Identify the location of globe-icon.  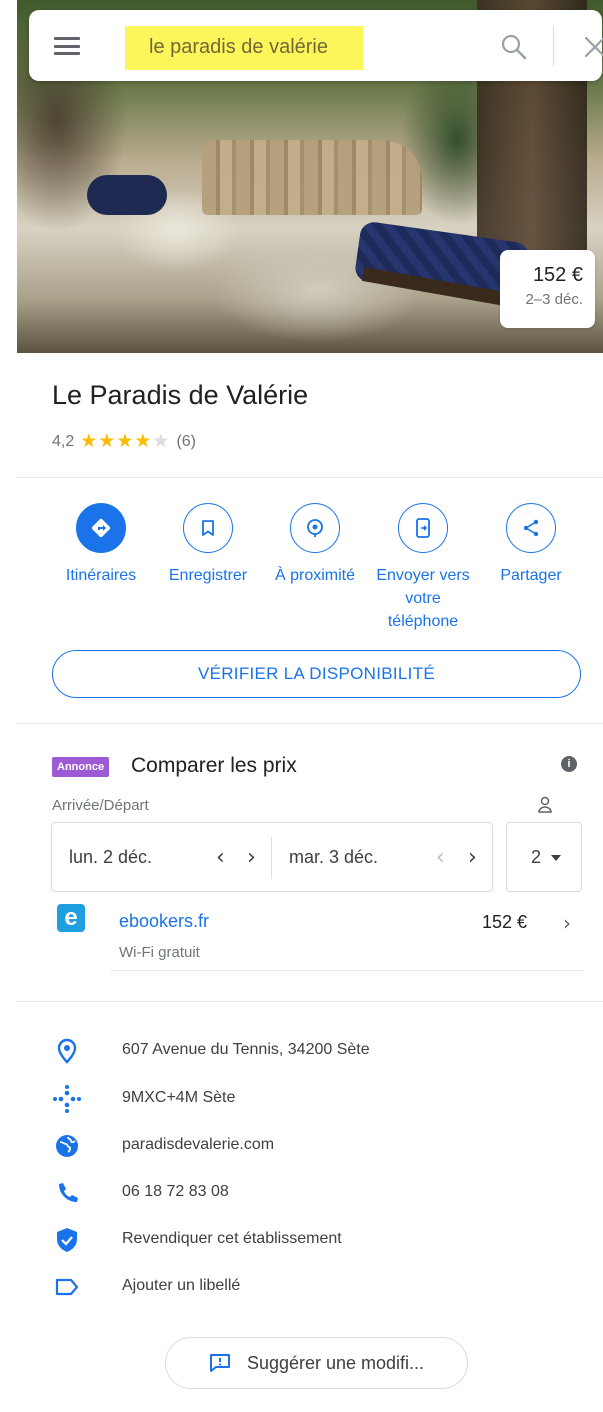
(67, 1146).